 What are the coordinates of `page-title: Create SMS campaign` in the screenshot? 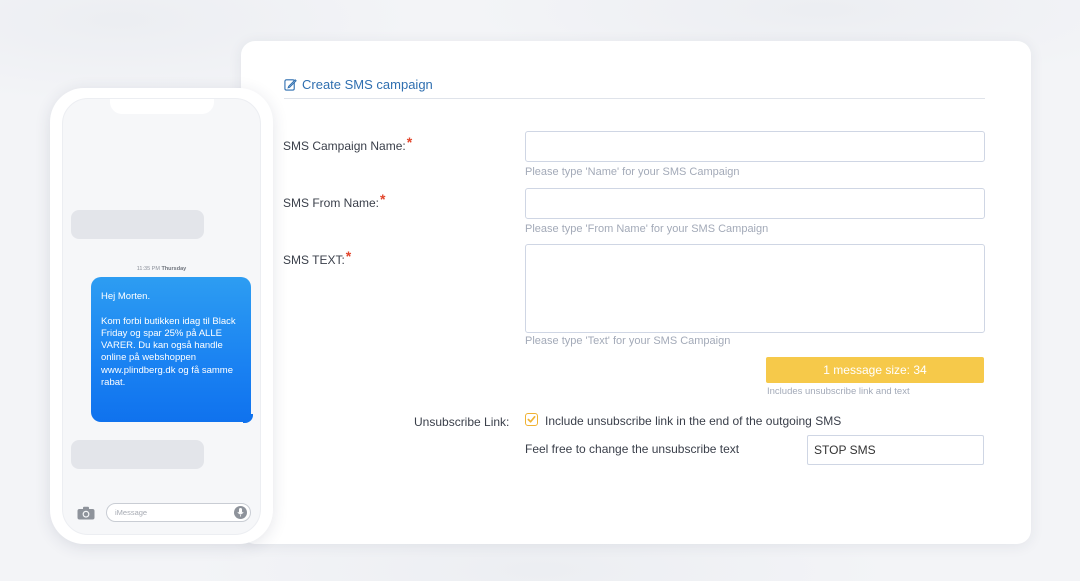 It's located at (367, 84).